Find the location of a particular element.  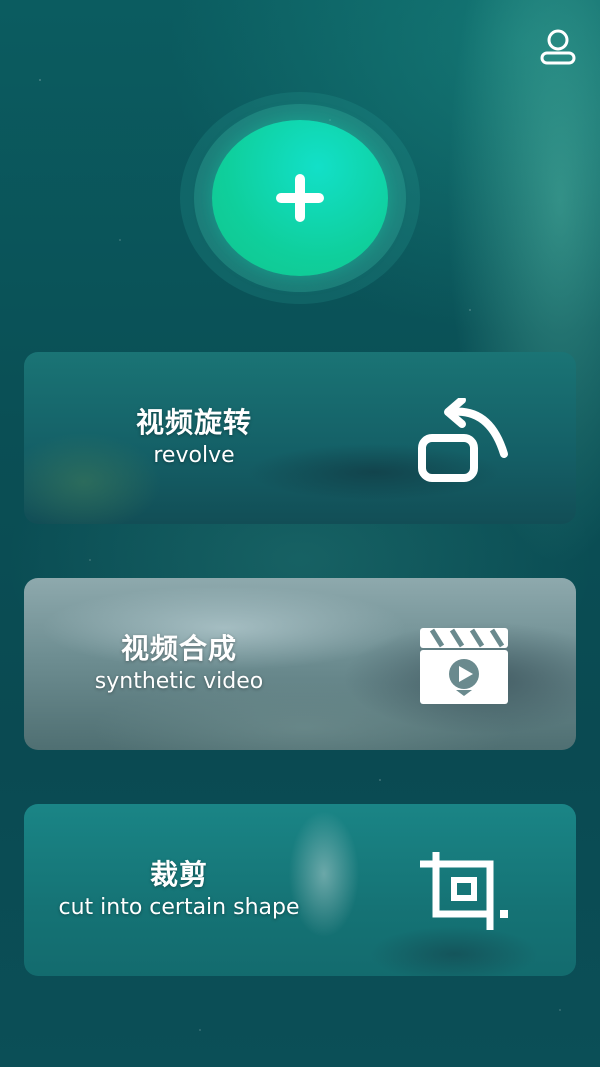

rotate-icon is located at coordinates (463, 440).